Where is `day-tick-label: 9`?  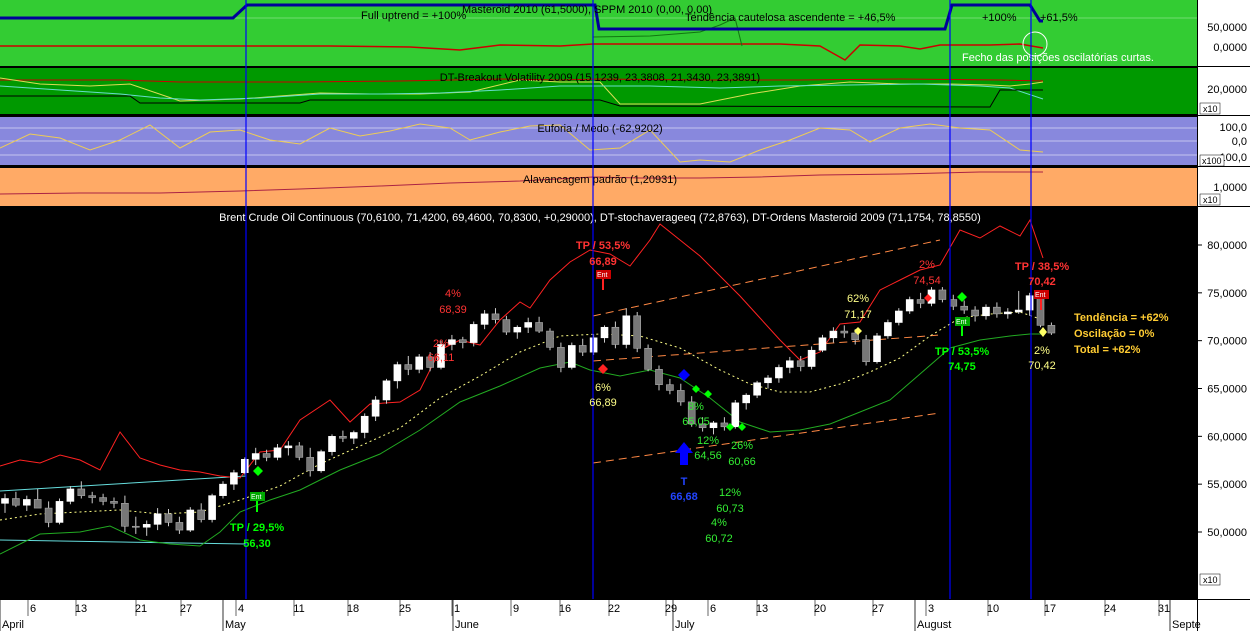
day-tick-label: 9 is located at coordinates (516, 609).